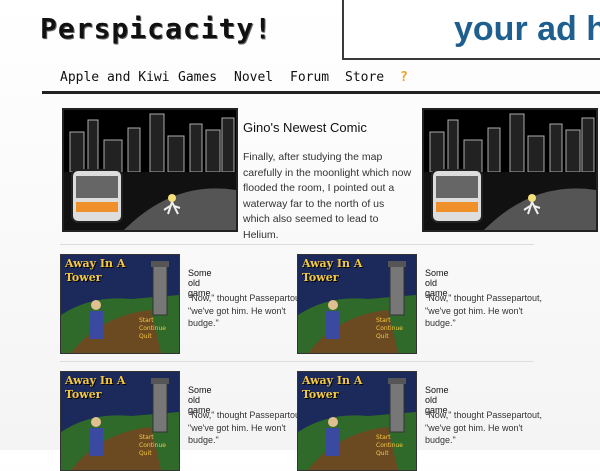  Describe the element at coordinates (305, 127) in the screenshot. I see `featured-comic-title: Gino's Newest Comic` at that location.